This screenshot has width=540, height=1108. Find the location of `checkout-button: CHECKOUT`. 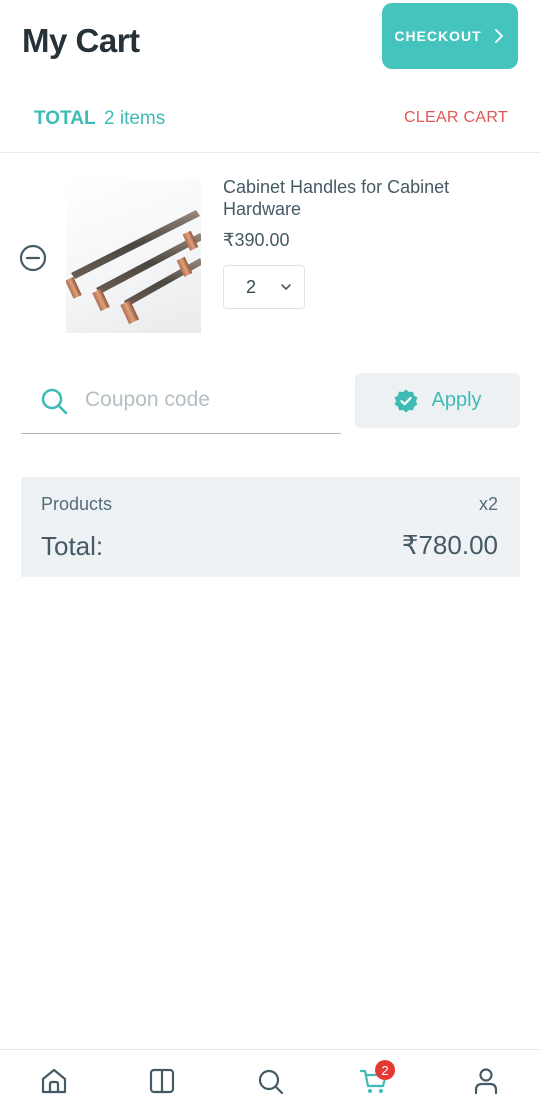

checkout-button: CHECKOUT is located at coordinates (450, 36).